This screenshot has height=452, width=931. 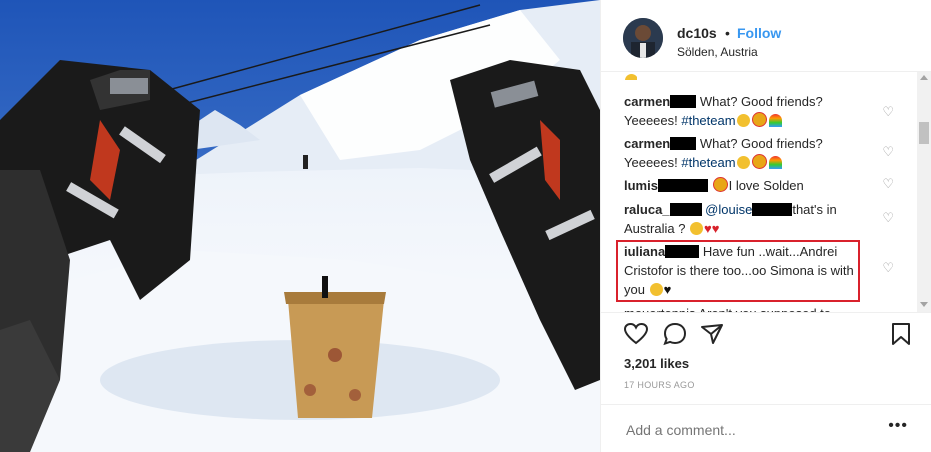 What do you see at coordinates (636, 334) in the screenshot?
I see `heart-icon` at bounding box center [636, 334].